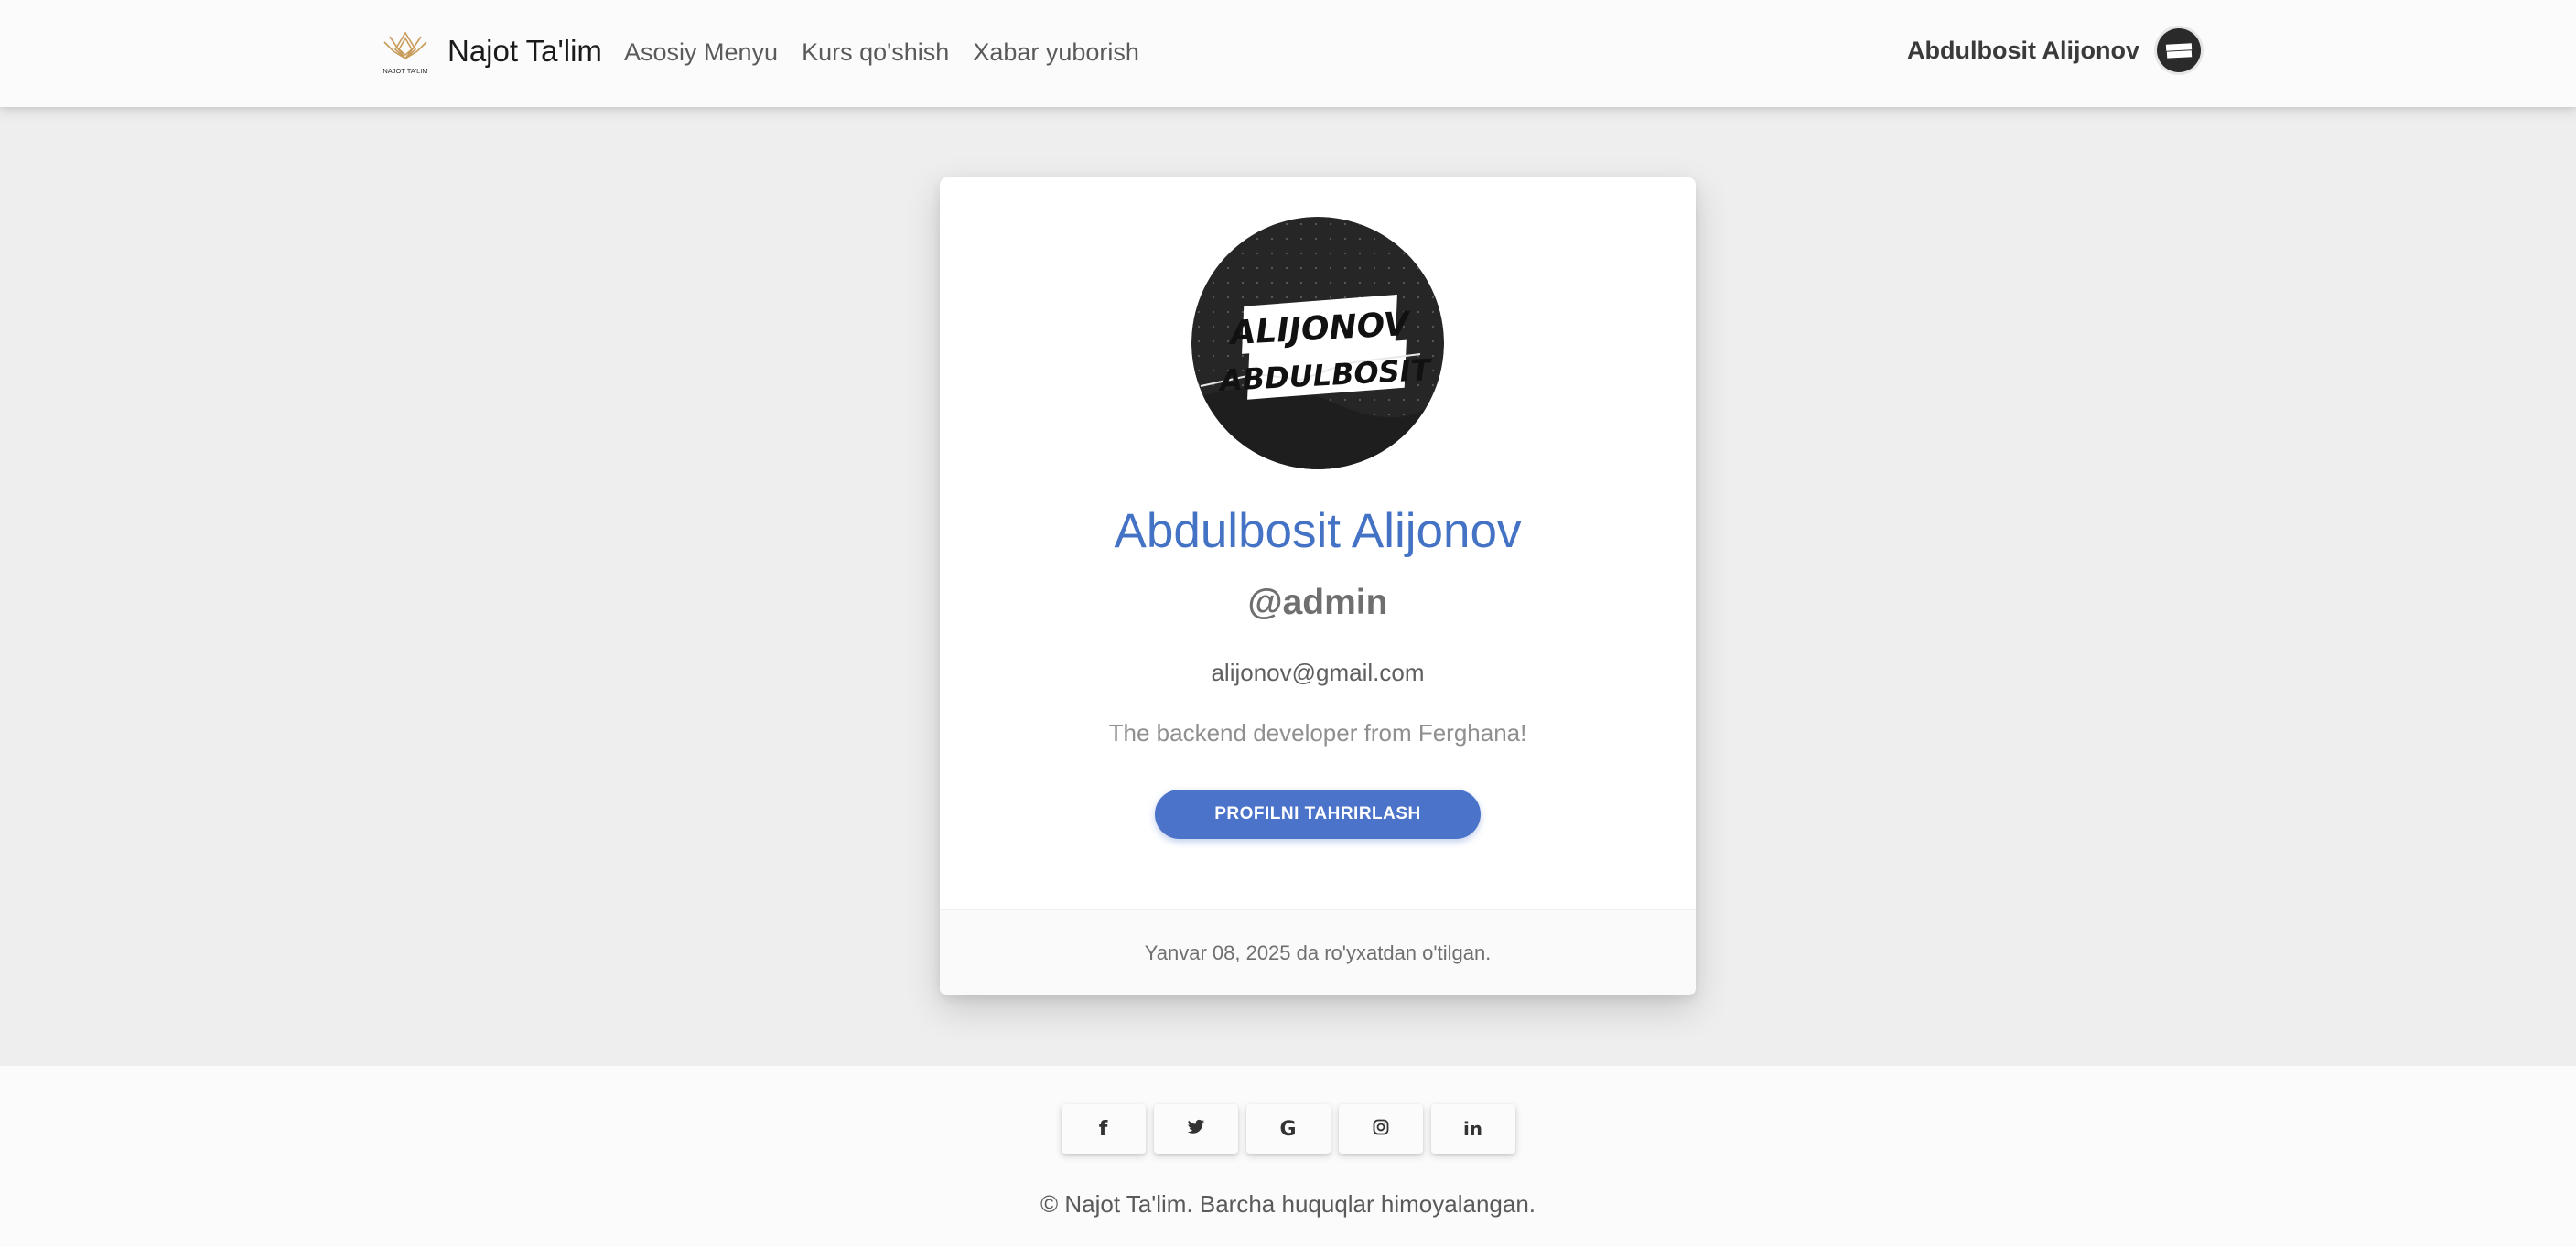 Image resolution: width=2576 pixels, height=1247 pixels. What do you see at coordinates (1318, 814) in the screenshot?
I see `edit-profile-button: PROFILNI TAHRIRLASH` at bounding box center [1318, 814].